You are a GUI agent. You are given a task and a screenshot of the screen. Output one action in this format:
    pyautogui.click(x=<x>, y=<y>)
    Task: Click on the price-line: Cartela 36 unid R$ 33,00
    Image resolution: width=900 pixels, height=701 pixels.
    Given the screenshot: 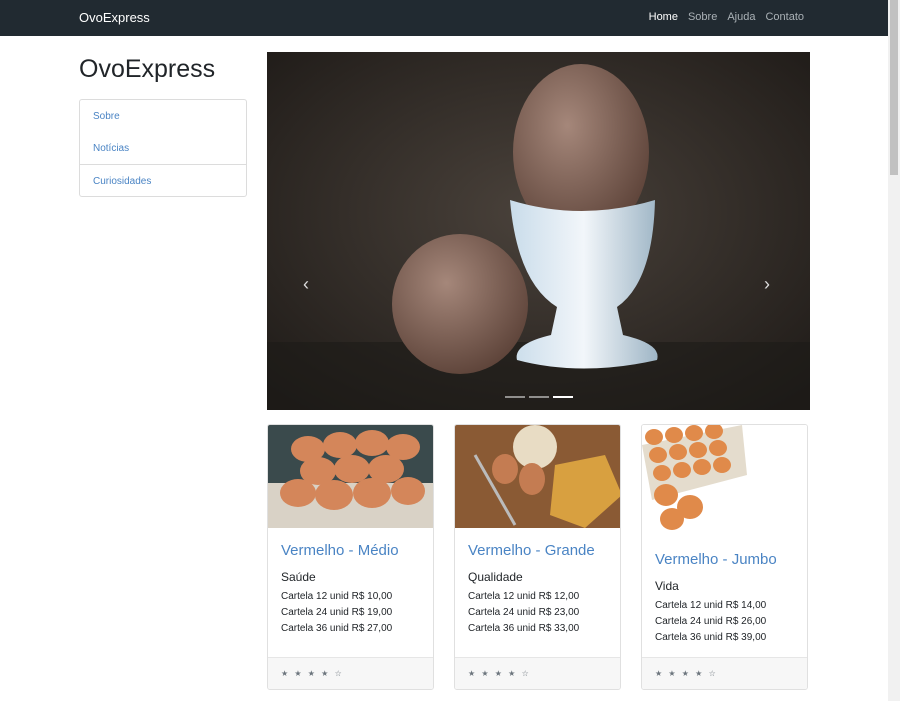 What is the action you would take?
    pyautogui.click(x=524, y=628)
    